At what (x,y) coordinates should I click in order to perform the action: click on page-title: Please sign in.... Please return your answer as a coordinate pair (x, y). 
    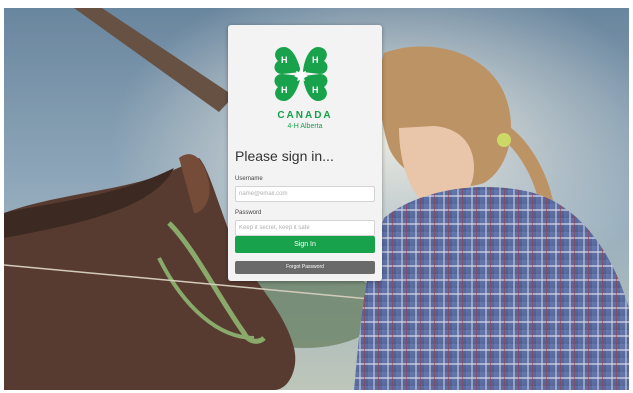
    Looking at the image, I should click on (284, 156).